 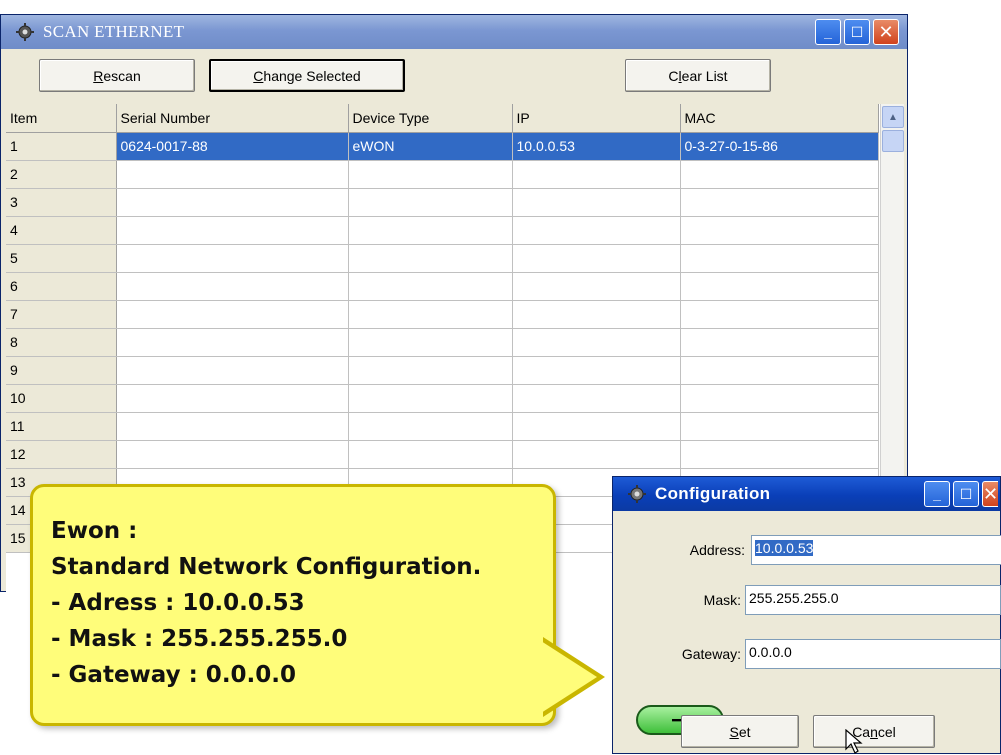 I want to click on mask-row: Mask: 255.255.255.0, so click(x=807, y=600).